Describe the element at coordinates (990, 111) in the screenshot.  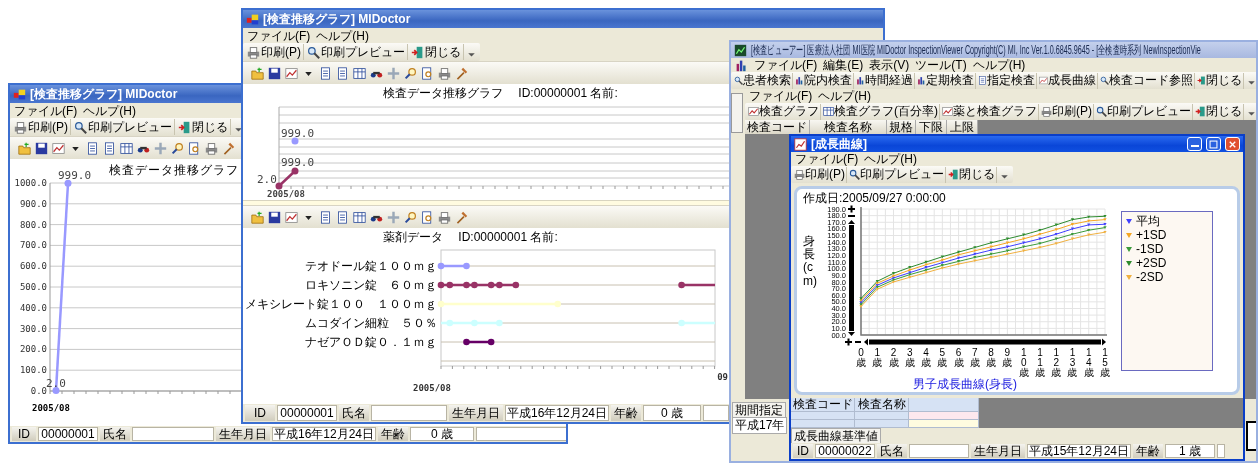
I see `toolbar-button: 薬と検査グラフ` at that location.